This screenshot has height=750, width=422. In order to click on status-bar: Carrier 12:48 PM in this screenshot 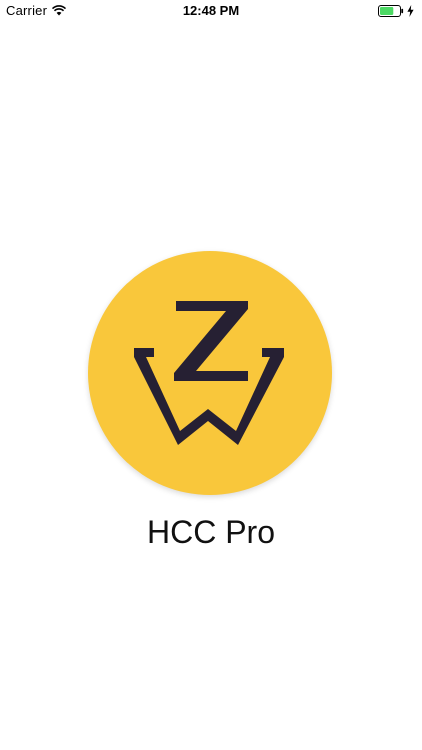, I will do `click(211, 11)`.